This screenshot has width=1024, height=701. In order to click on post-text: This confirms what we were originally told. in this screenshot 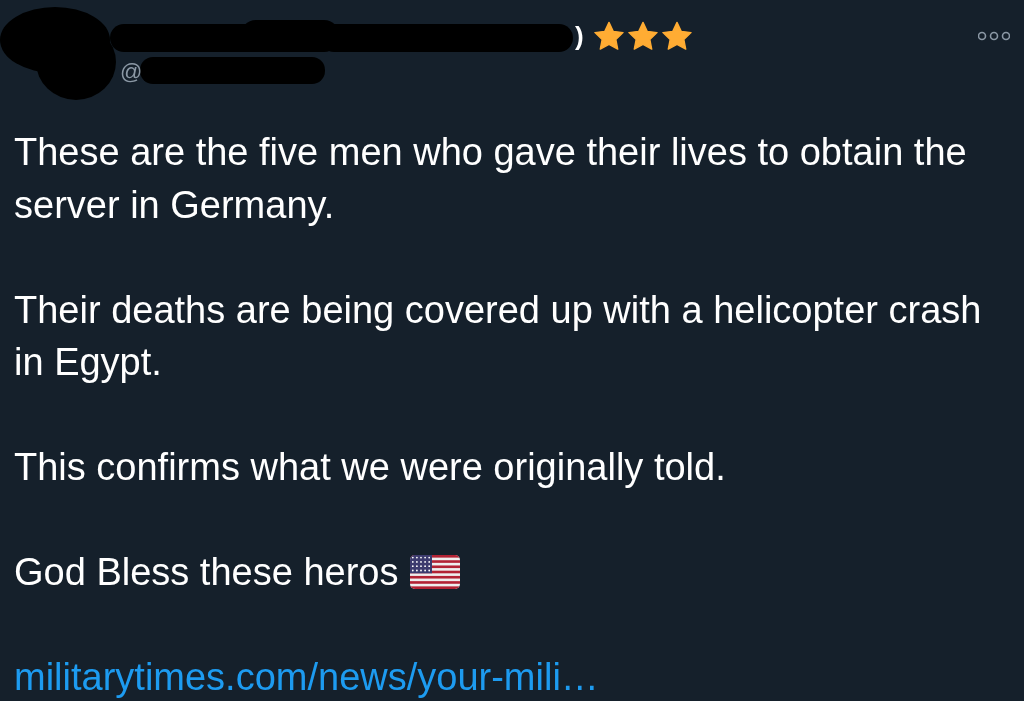, I will do `click(370, 467)`.